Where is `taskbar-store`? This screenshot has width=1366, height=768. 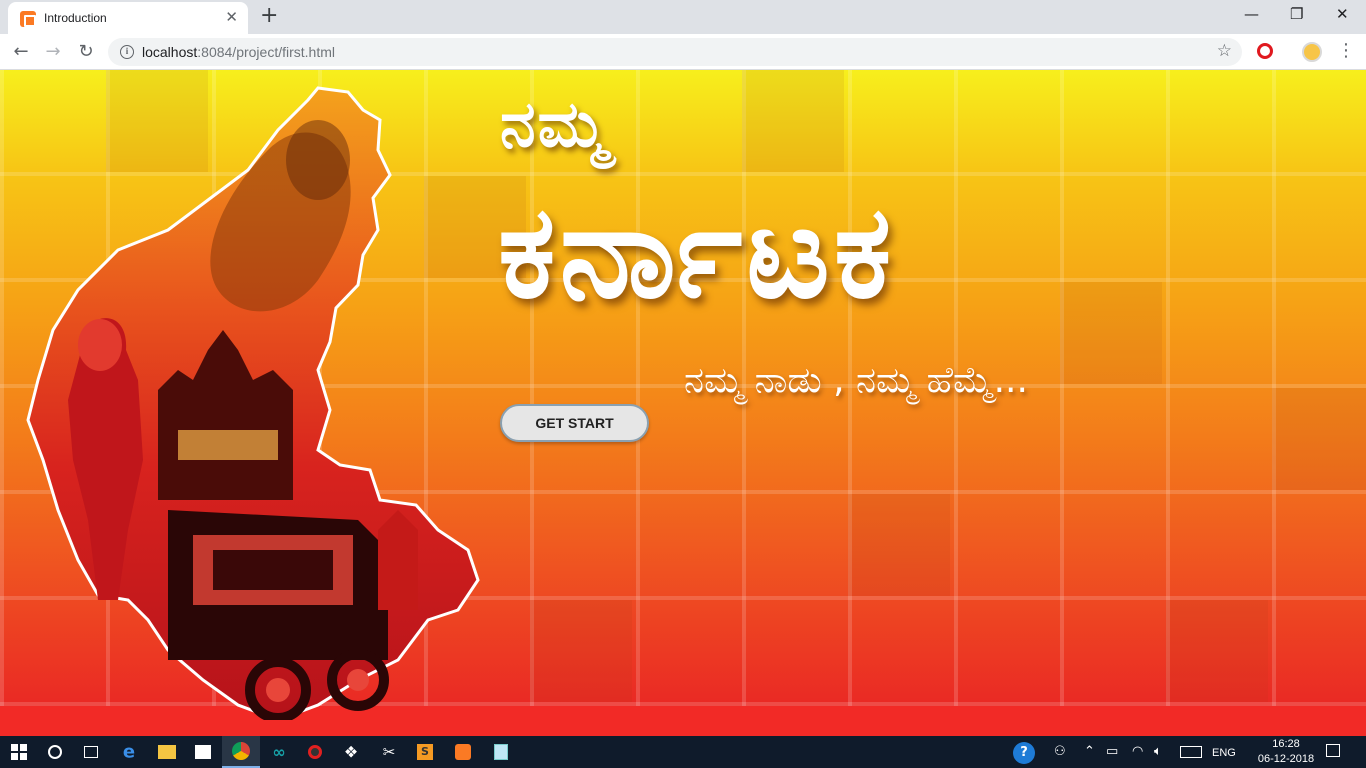
taskbar-store is located at coordinates (203, 752).